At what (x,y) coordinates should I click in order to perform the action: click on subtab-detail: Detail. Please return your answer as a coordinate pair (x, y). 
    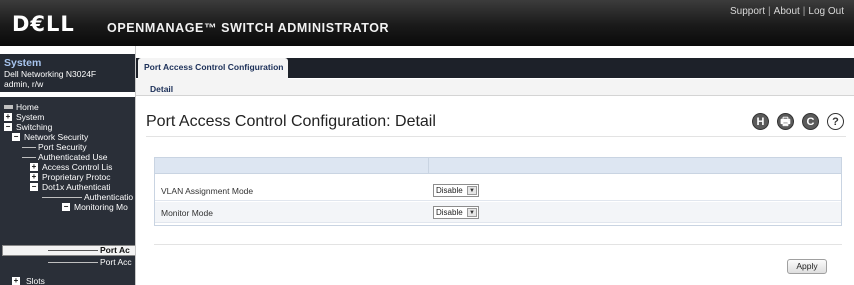
    Looking at the image, I should click on (161, 89).